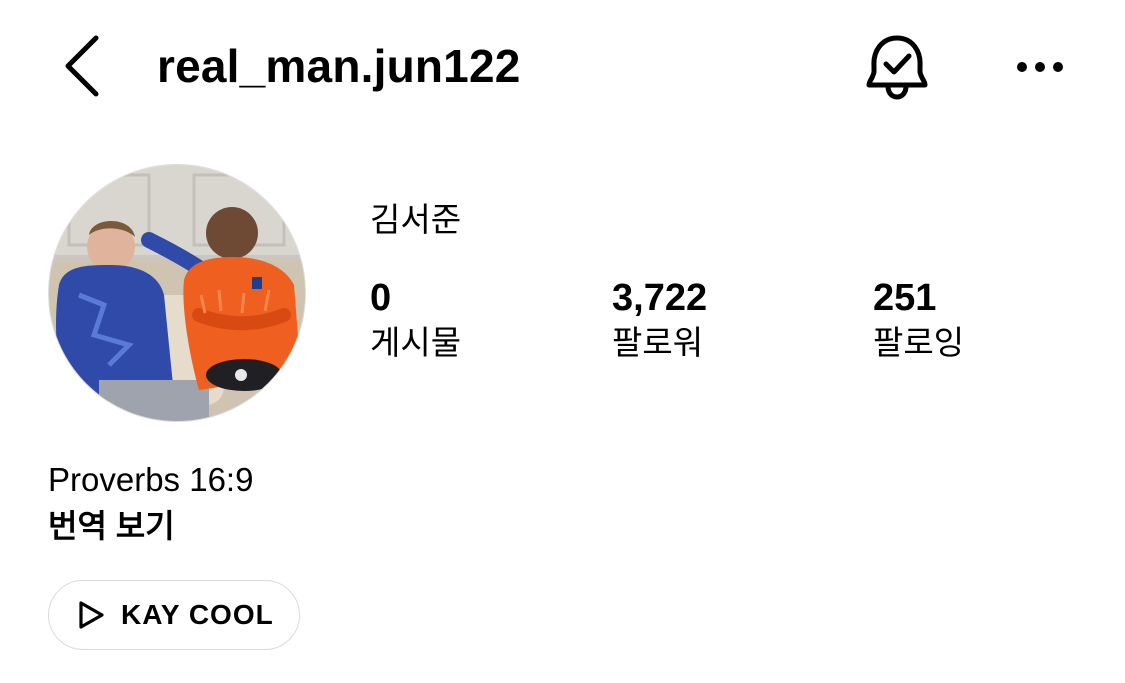 This screenshot has height=683, width=1125. Describe the element at coordinates (151, 479) in the screenshot. I see `profile-bio: Proverbs 16:9` at that location.